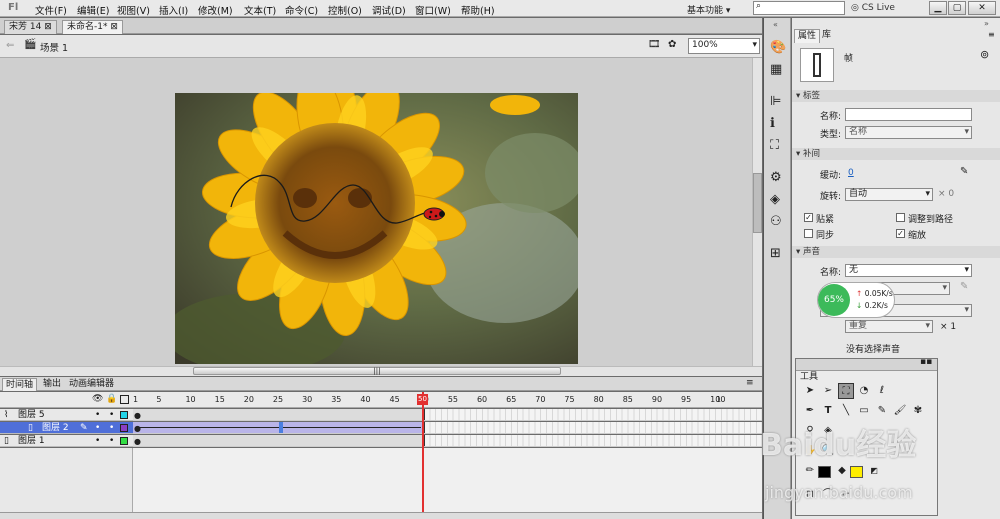 The width and height of the screenshot is (1000, 519). What do you see at coordinates (66, 415) in the screenshot?
I see `layer-row: ⌇ 图层 5 • •` at bounding box center [66, 415].